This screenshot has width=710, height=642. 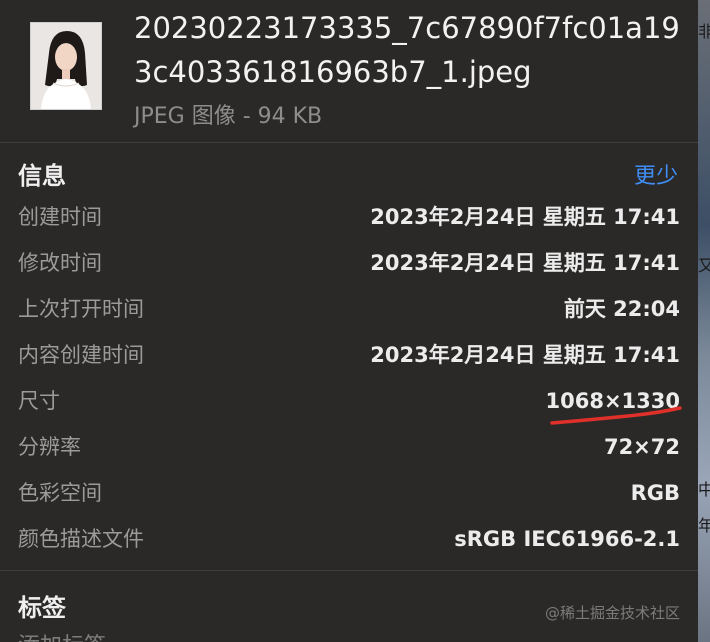 What do you see at coordinates (704, 321) in the screenshot?
I see `background-window-edge: 非 又 中 年` at bounding box center [704, 321].